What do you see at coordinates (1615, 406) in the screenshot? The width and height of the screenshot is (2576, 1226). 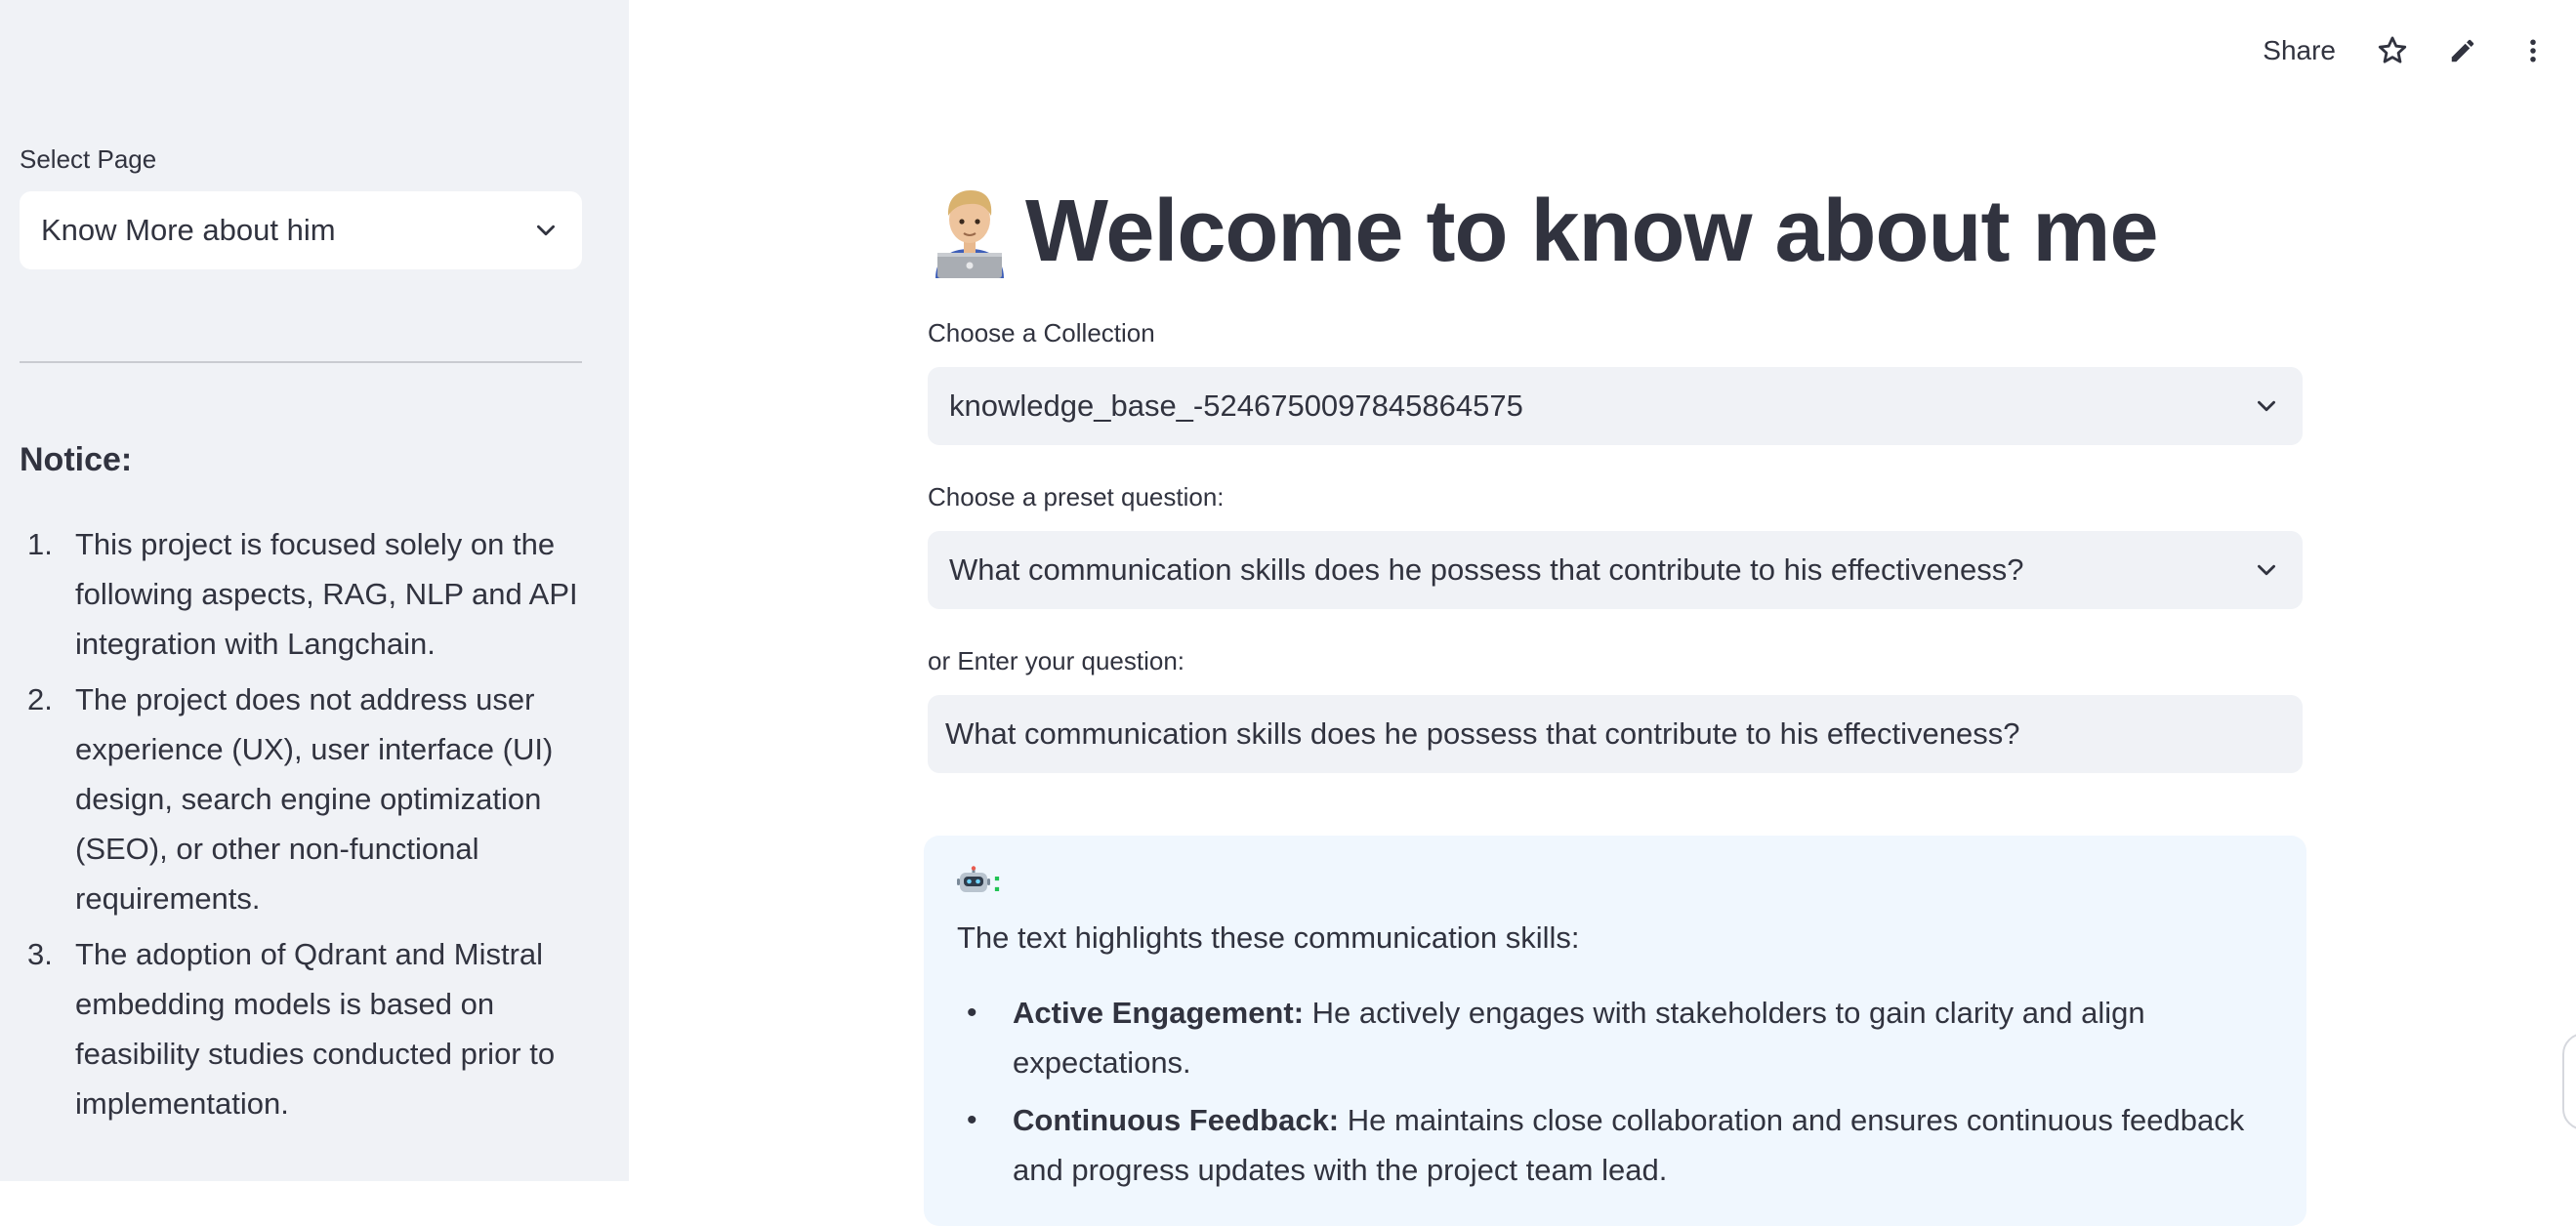 I see `collection-select: knowledge_base_-5246750097845864575` at bounding box center [1615, 406].